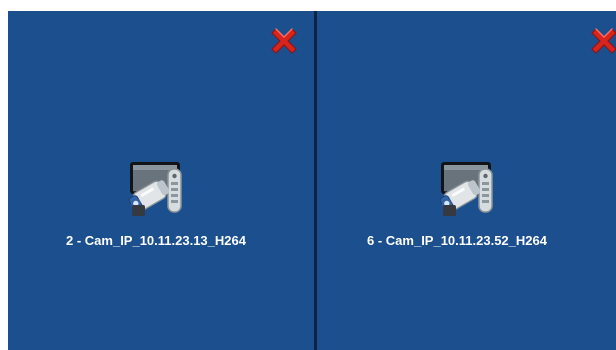  What do you see at coordinates (457, 240) in the screenshot?
I see `camera-name-label: 6 - Cam_IP_10.11.23.52_H264` at bounding box center [457, 240].